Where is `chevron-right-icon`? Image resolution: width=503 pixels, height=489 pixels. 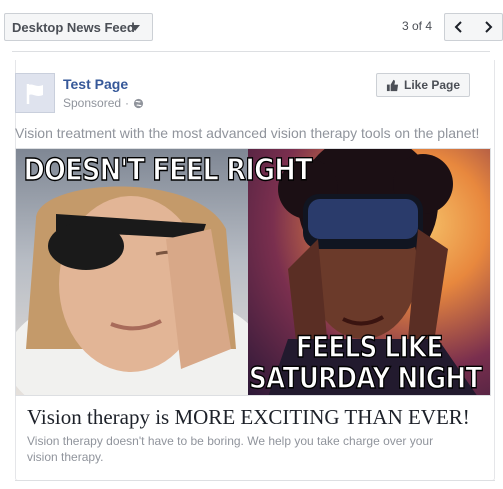
chevron-right-icon is located at coordinates (488, 27).